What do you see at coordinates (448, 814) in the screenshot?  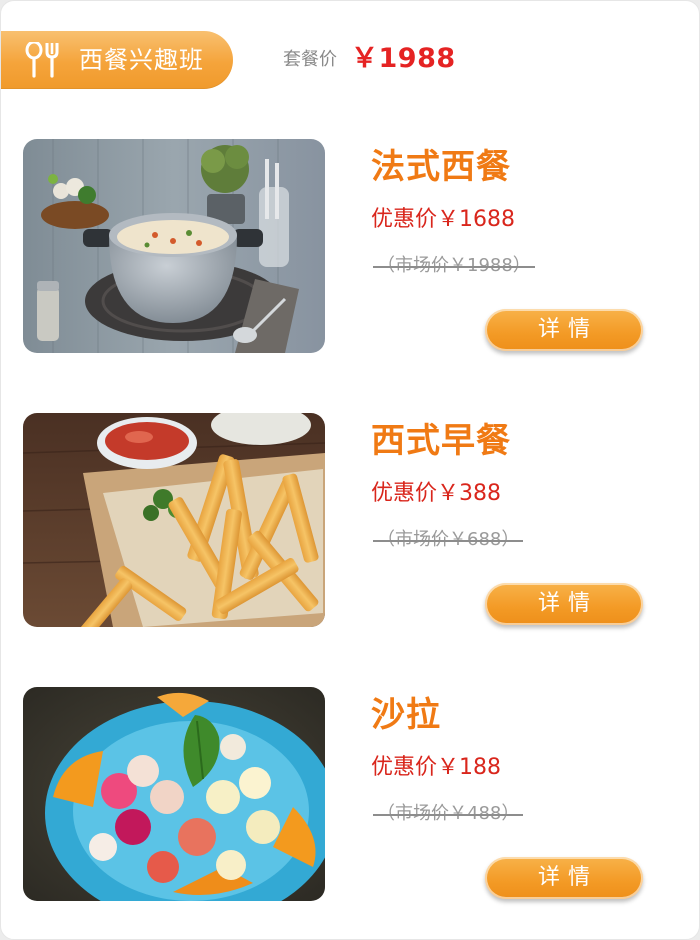 I see `market-price: （市场价￥488）` at bounding box center [448, 814].